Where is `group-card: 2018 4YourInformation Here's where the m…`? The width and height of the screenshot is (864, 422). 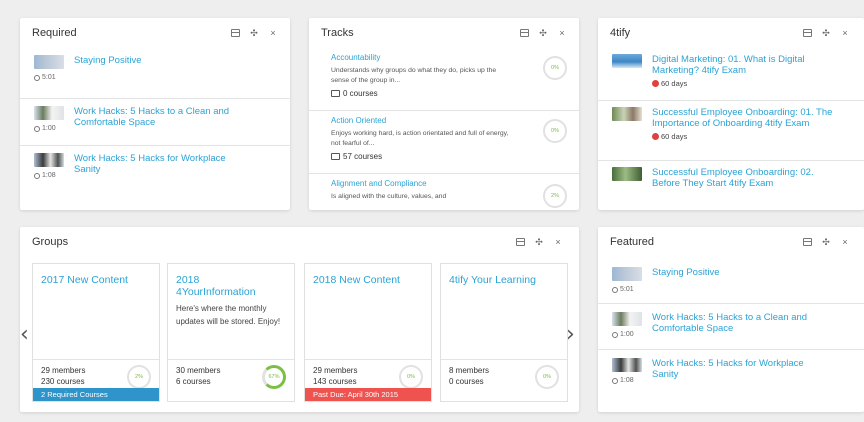 group-card: 2018 4YourInformation Here's where the m… is located at coordinates (231, 332).